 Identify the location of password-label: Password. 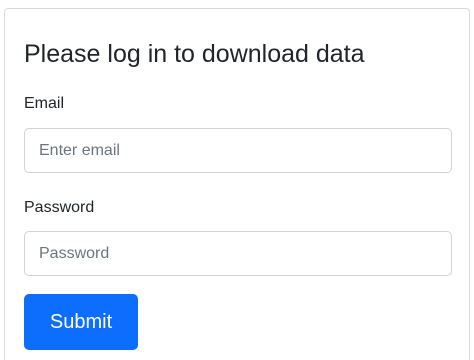
(59, 207).